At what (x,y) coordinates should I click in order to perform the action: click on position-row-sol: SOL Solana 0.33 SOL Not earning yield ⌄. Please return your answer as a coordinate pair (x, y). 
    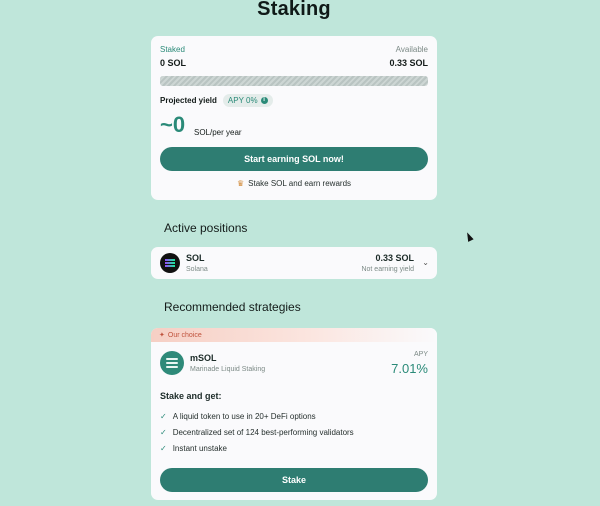
    Looking at the image, I should click on (294, 263).